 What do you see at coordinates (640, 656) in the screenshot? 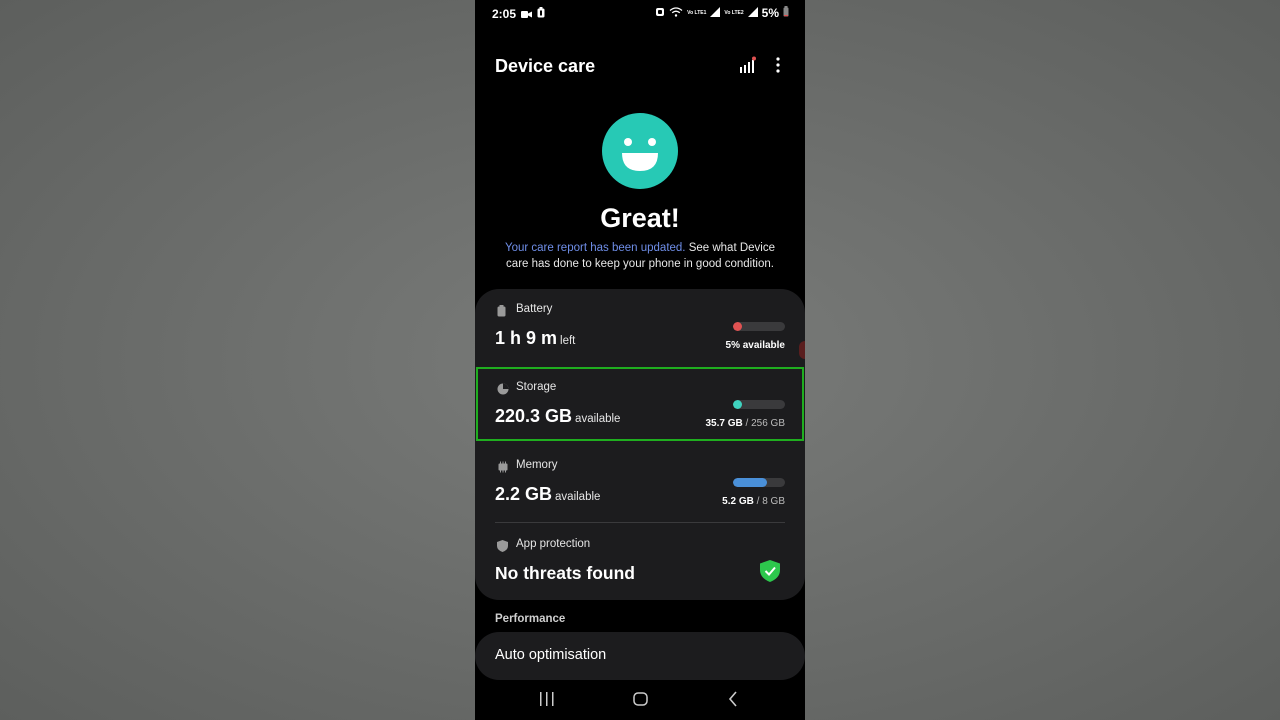
I see `auto-optimisation-card: Auto optimisation` at bounding box center [640, 656].